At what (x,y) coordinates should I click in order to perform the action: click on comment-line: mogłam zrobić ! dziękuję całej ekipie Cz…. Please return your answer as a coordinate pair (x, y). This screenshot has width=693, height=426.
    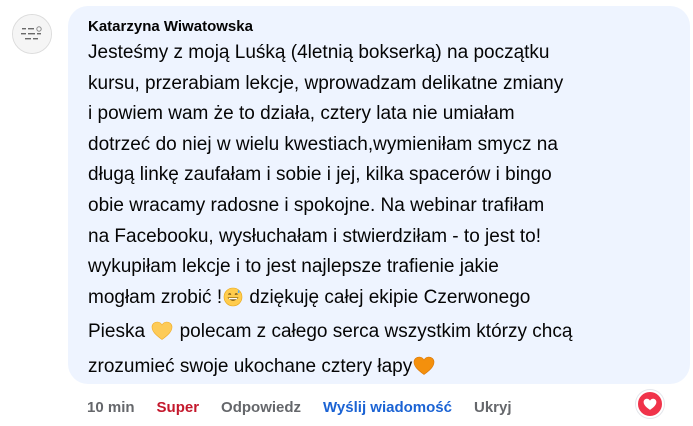
    Looking at the image, I should click on (381, 300).